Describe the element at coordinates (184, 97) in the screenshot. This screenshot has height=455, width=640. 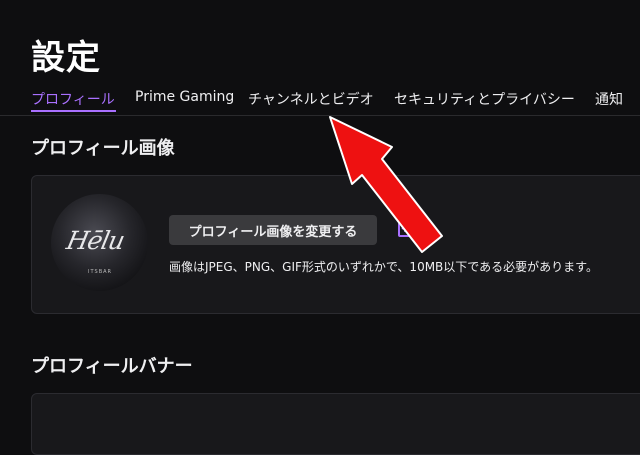
I see `tab-prime-gaming: Prime Gaming` at that location.